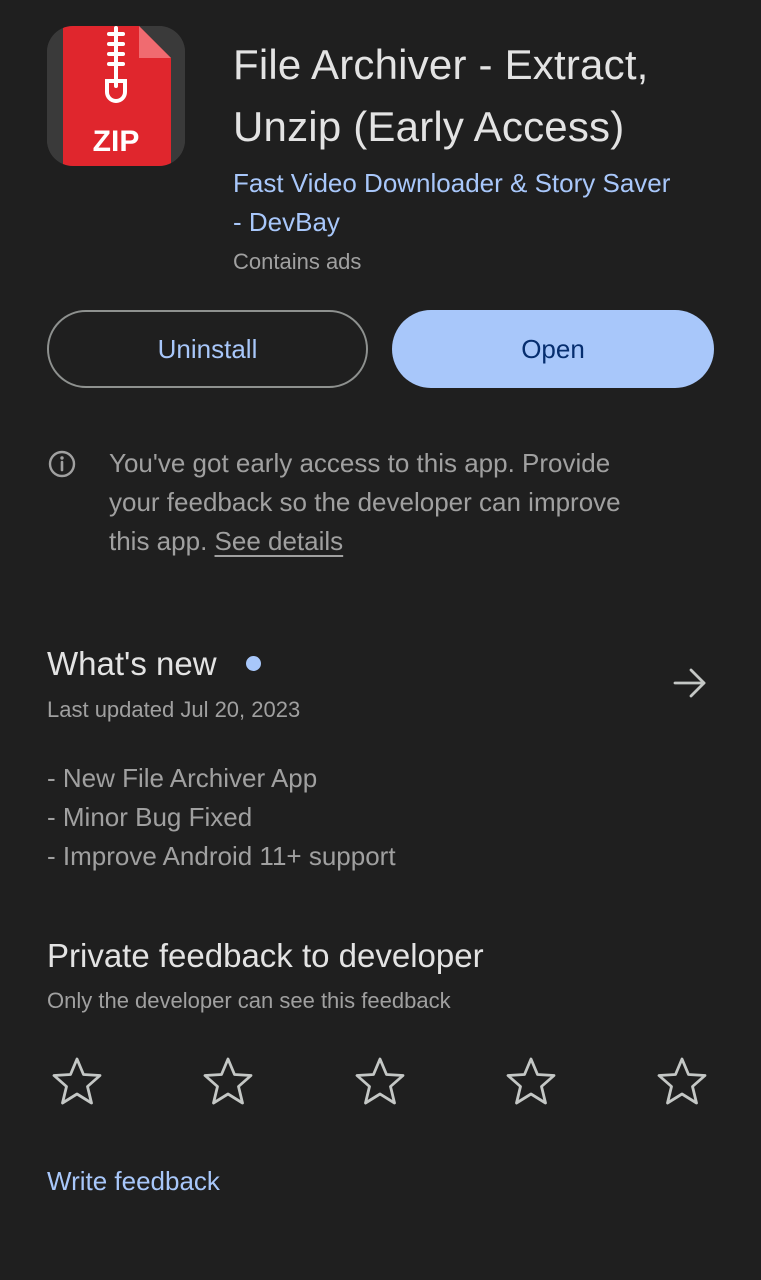 This screenshot has height=1280, width=761. What do you see at coordinates (380, 1081) in the screenshot?
I see `star-3-icon` at bounding box center [380, 1081].